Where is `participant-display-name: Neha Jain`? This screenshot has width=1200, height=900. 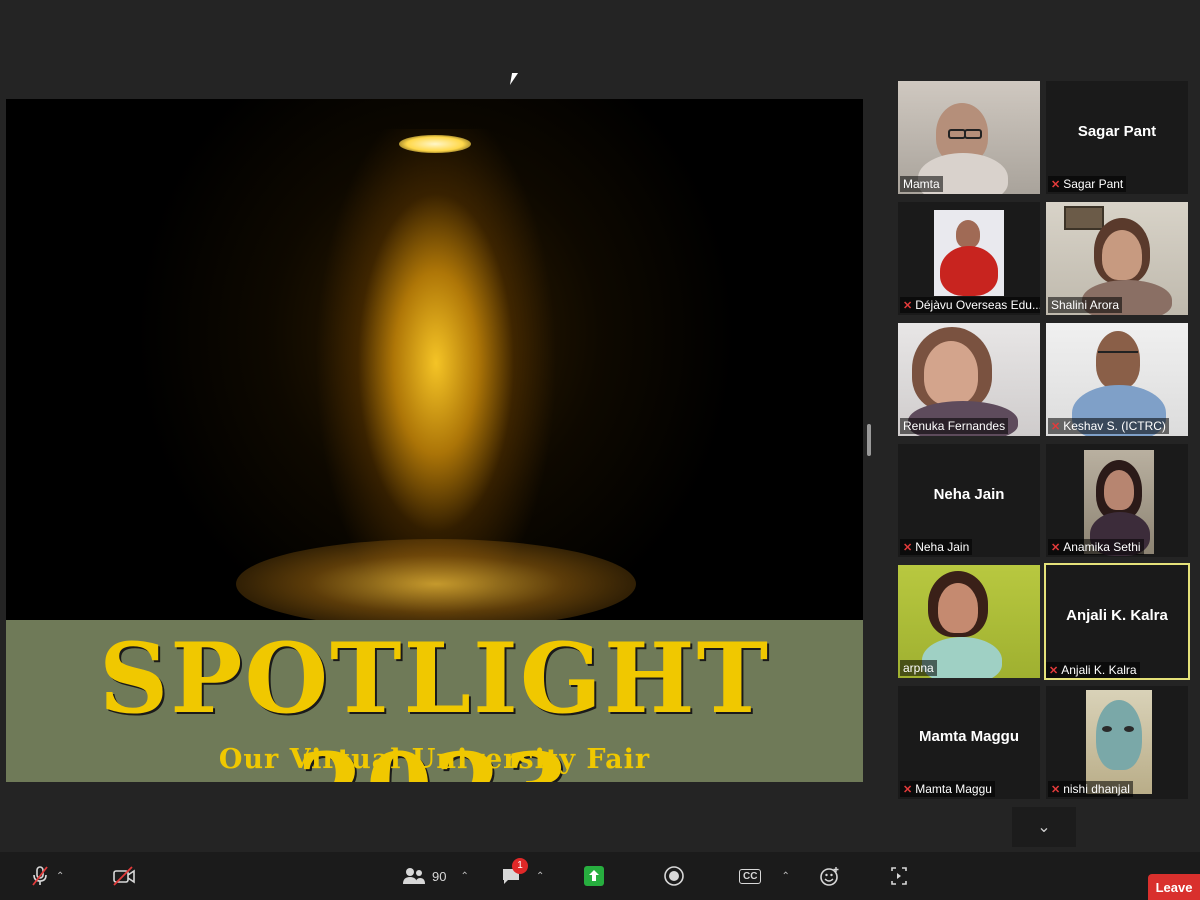
participant-display-name: Neha Jain is located at coordinates (969, 494).